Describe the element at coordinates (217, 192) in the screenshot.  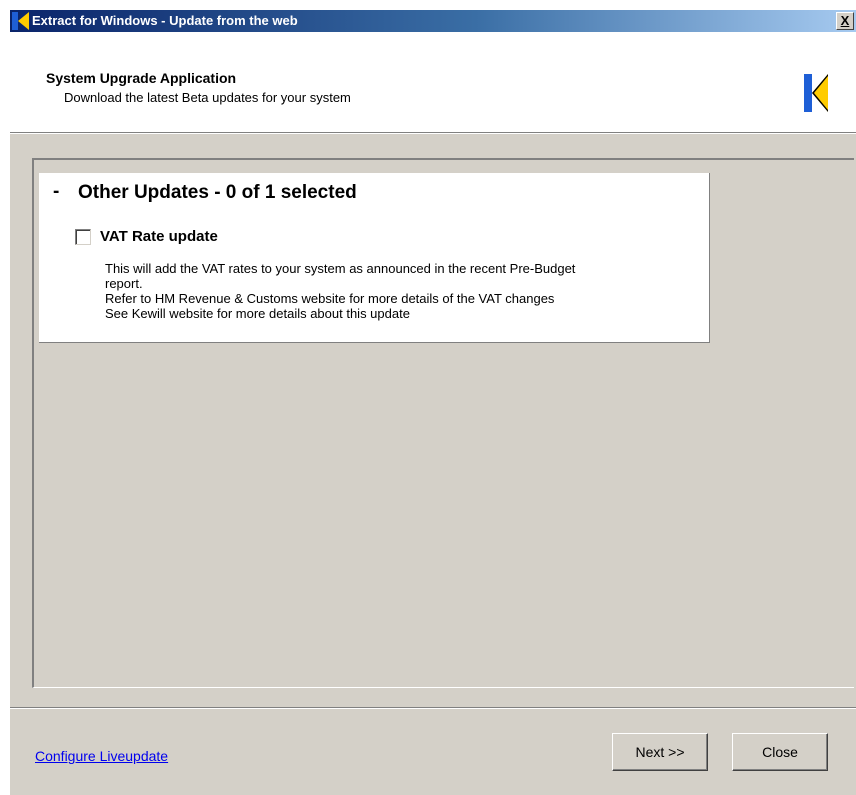
I see `group-title: Other Updates - 0 of 1 selected` at that location.